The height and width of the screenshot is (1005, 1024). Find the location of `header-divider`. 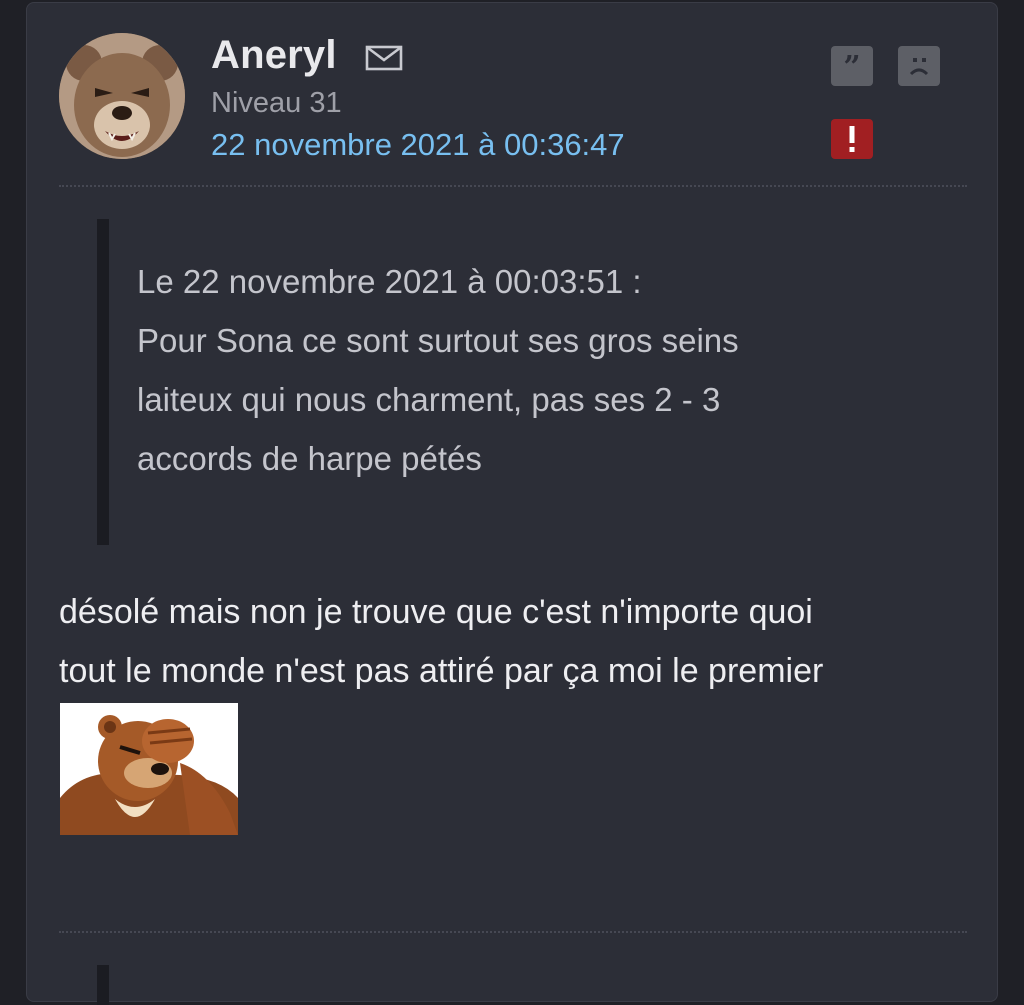

header-divider is located at coordinates (513, 186).